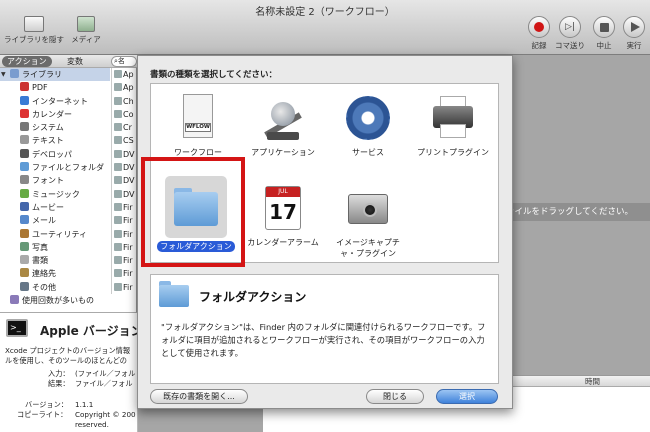  Describe the element at coordinates (48, 141) in the screenshot. I see `sidebar-item-label: テキスト` at that location.